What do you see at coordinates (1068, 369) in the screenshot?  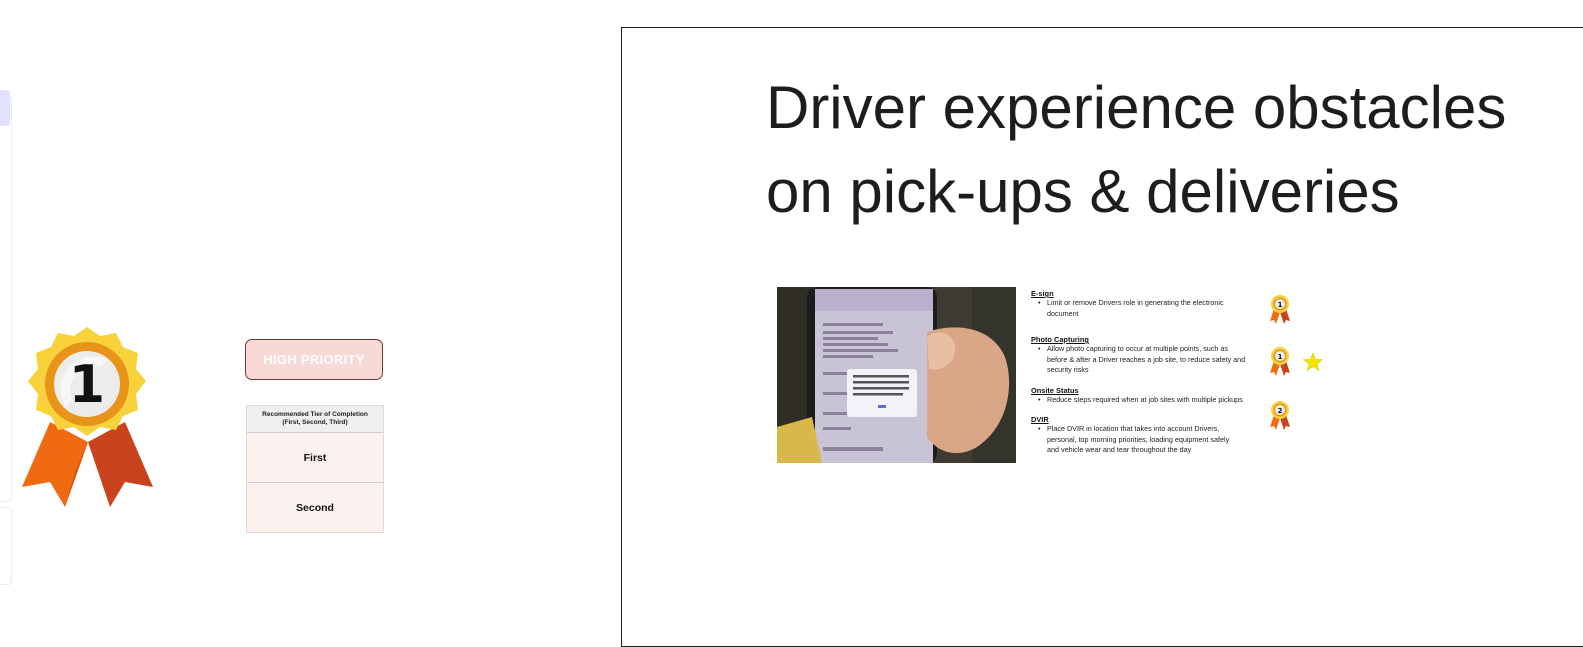 I see `item-bullet-line: security risks` at bounding box center [1068, 369].